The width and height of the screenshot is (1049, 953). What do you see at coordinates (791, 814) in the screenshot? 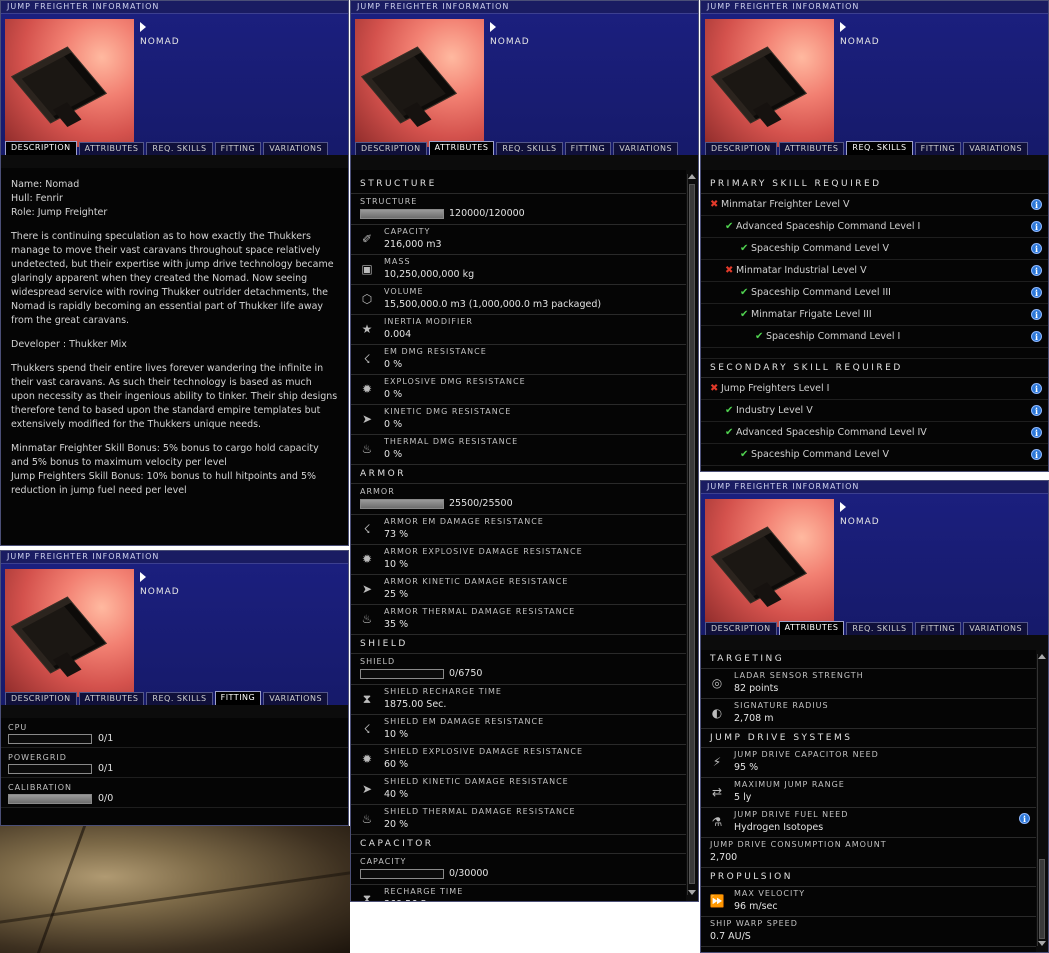
I see `attr-label: JUMP DRIVE FUEL NEED` at bounding box center [791, 814].